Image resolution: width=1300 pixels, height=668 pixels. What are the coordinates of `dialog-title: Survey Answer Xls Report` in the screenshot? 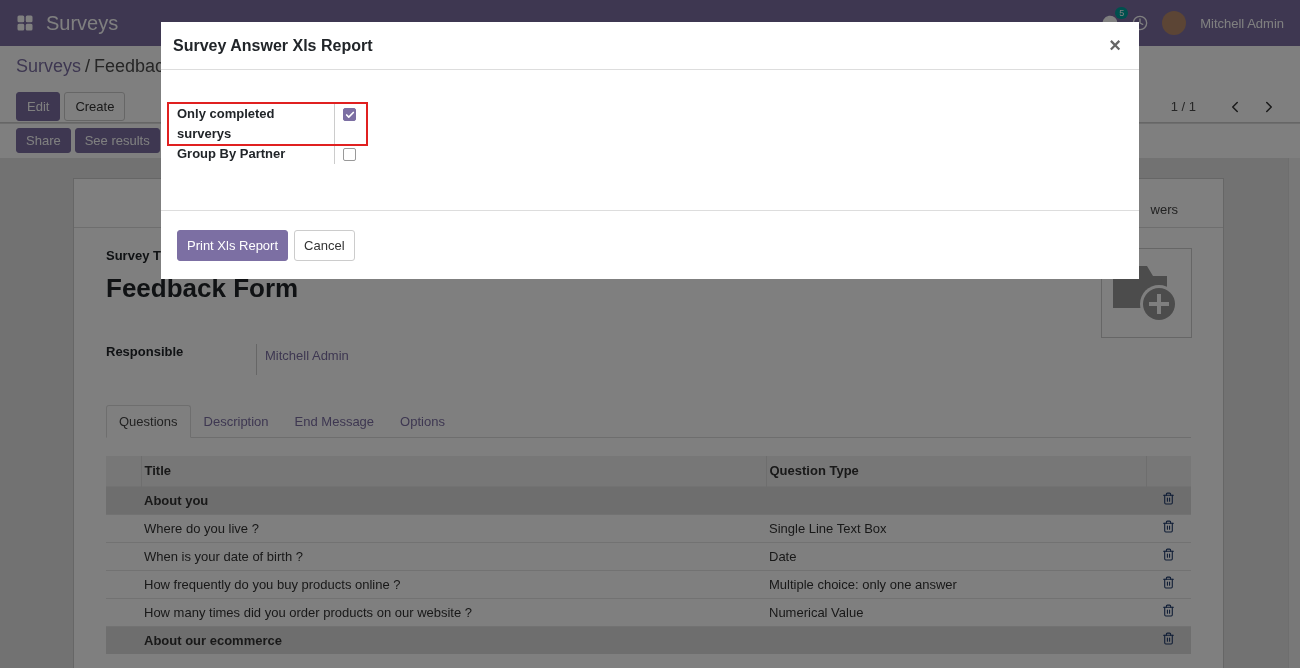 It's located at (273, 45).